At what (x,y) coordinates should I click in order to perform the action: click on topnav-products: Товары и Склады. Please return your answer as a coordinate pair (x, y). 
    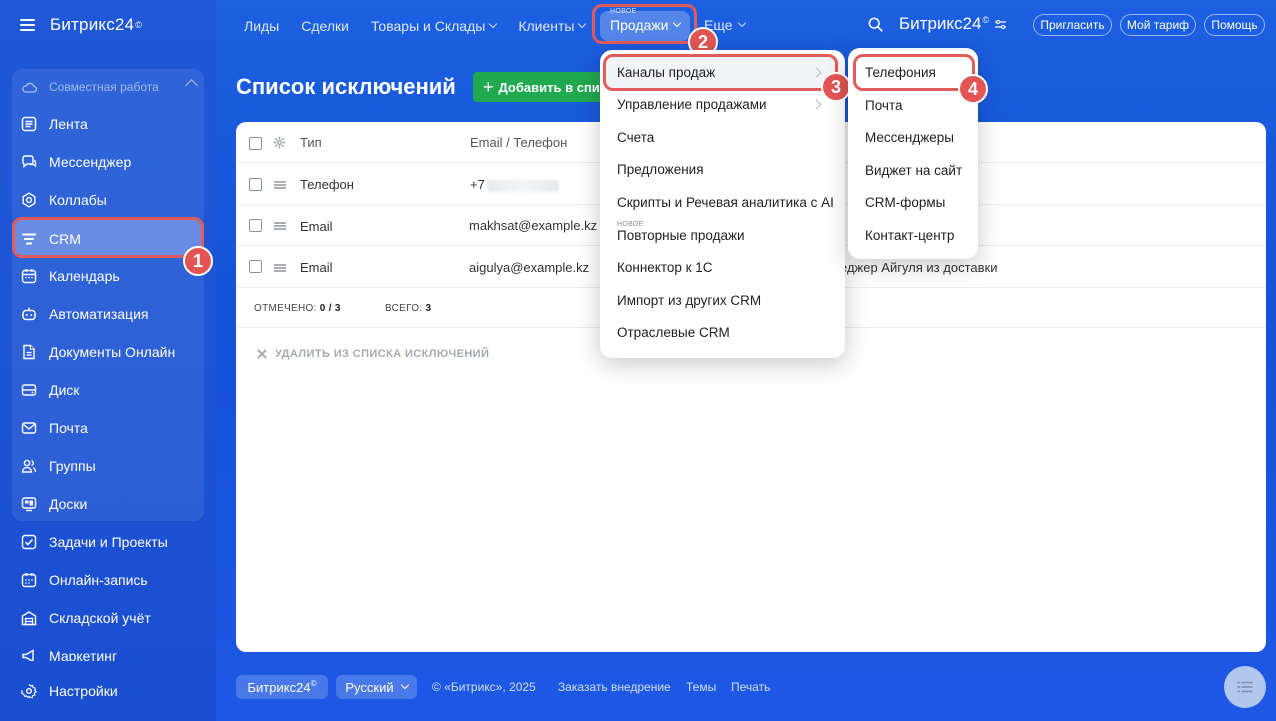
    Looking at the image, I should click on (434, 26).